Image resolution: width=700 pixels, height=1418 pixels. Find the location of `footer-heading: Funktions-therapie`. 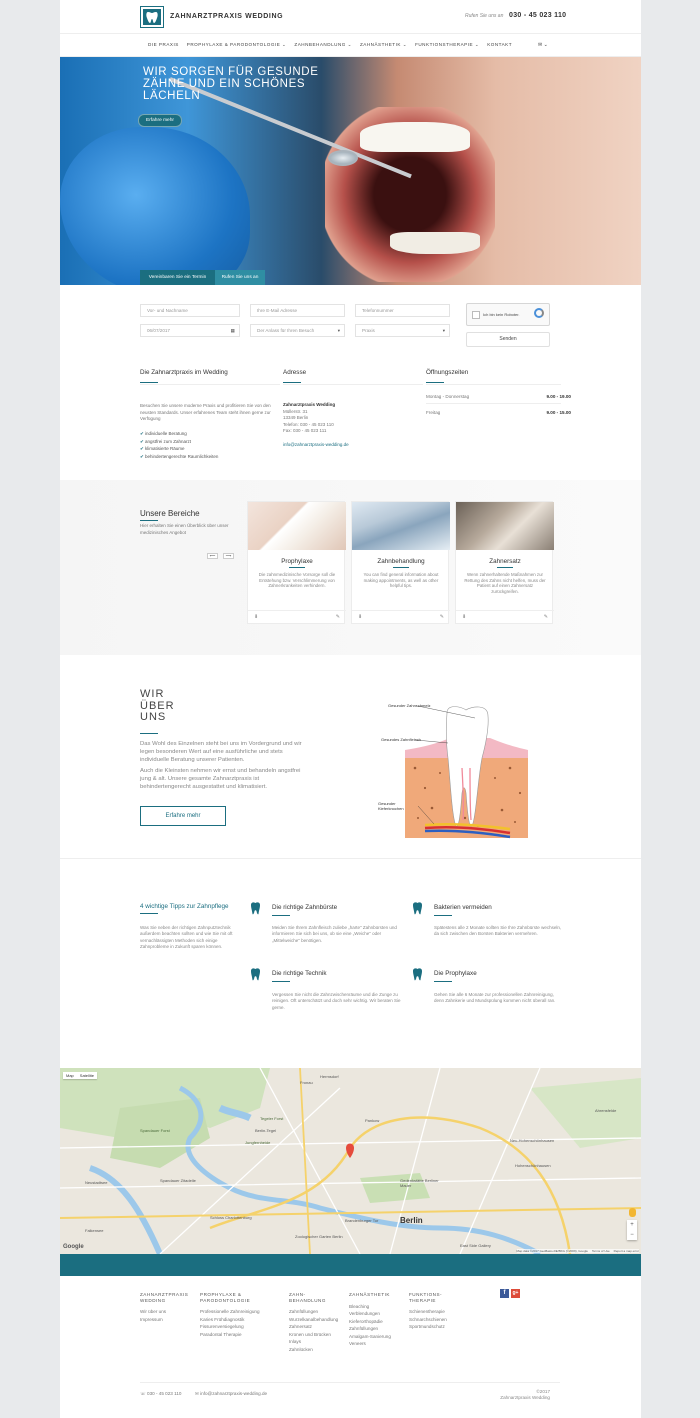

footer-heading: Funktions-therapie is located at coordinates (426, 1297).